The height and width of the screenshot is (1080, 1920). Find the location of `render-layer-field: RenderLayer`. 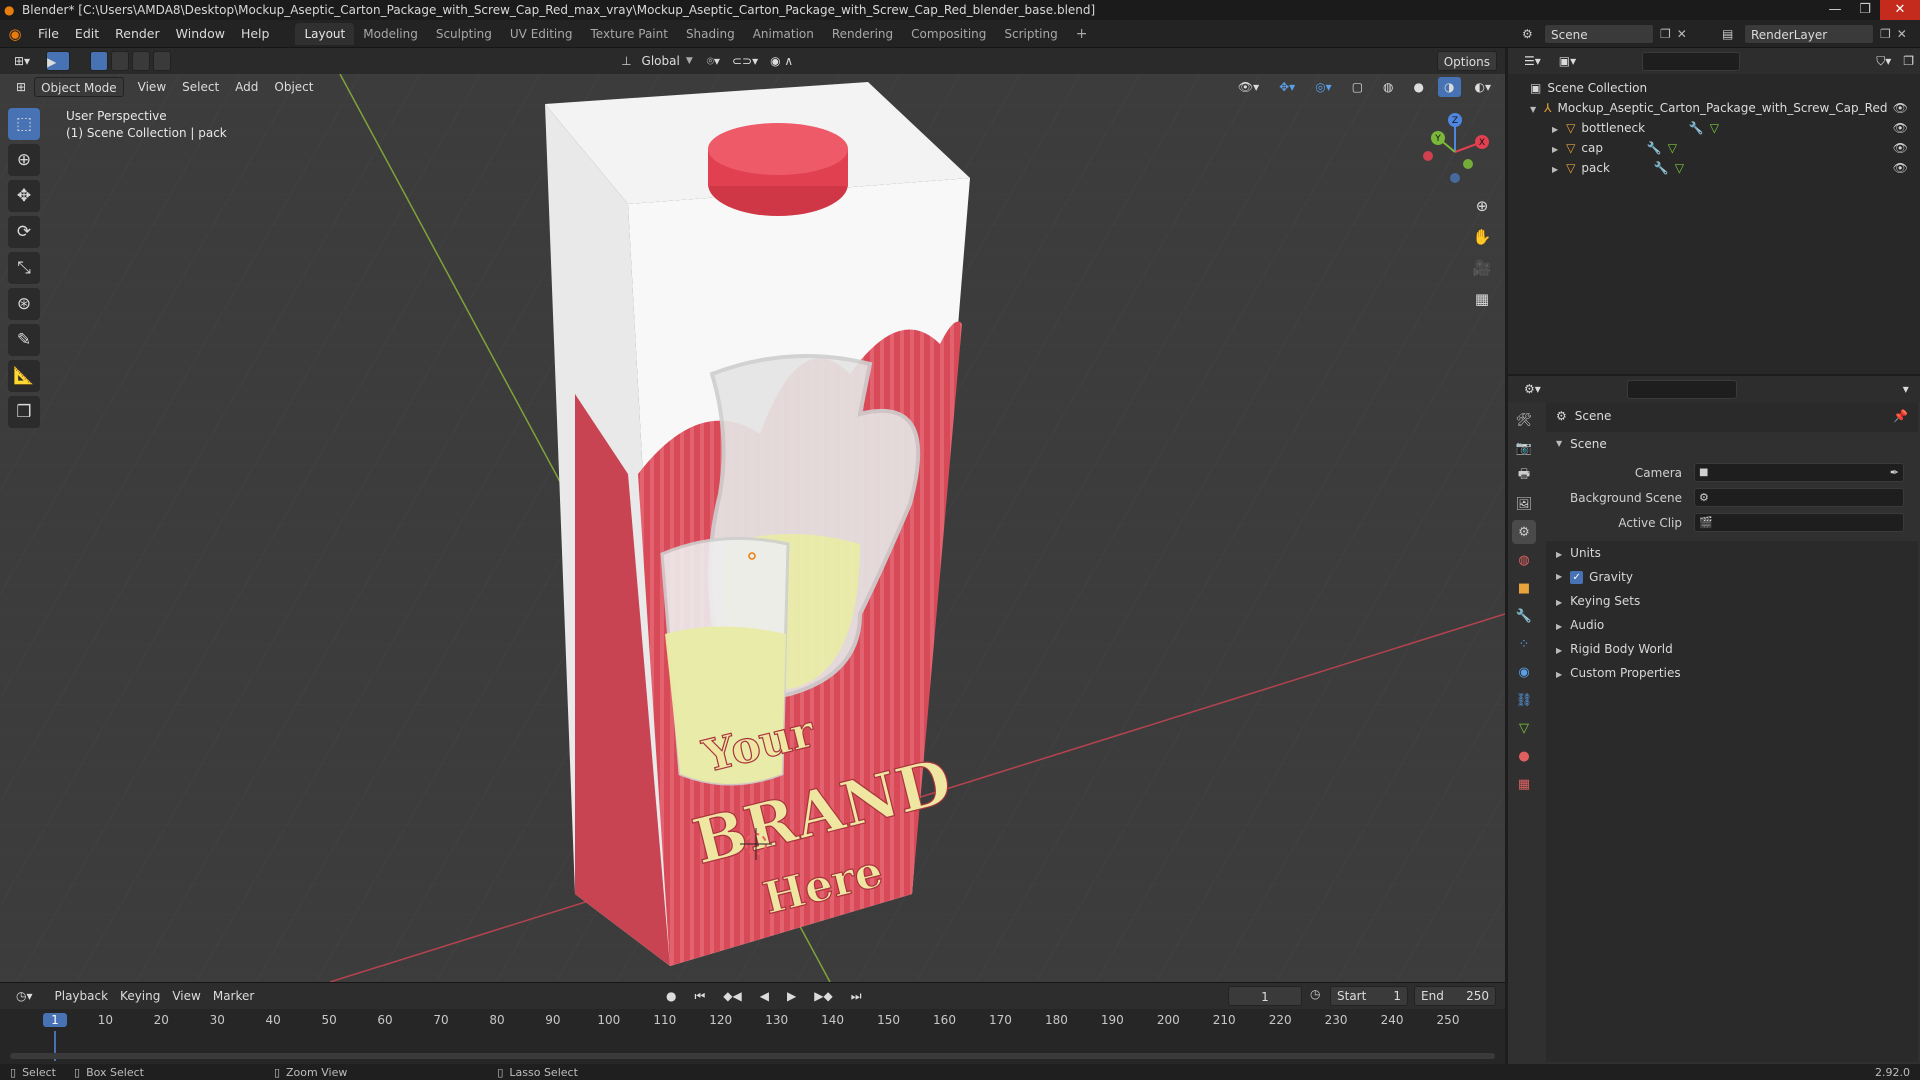

render-layer-field: RenderLayer is located at coordinates (1809, 34).